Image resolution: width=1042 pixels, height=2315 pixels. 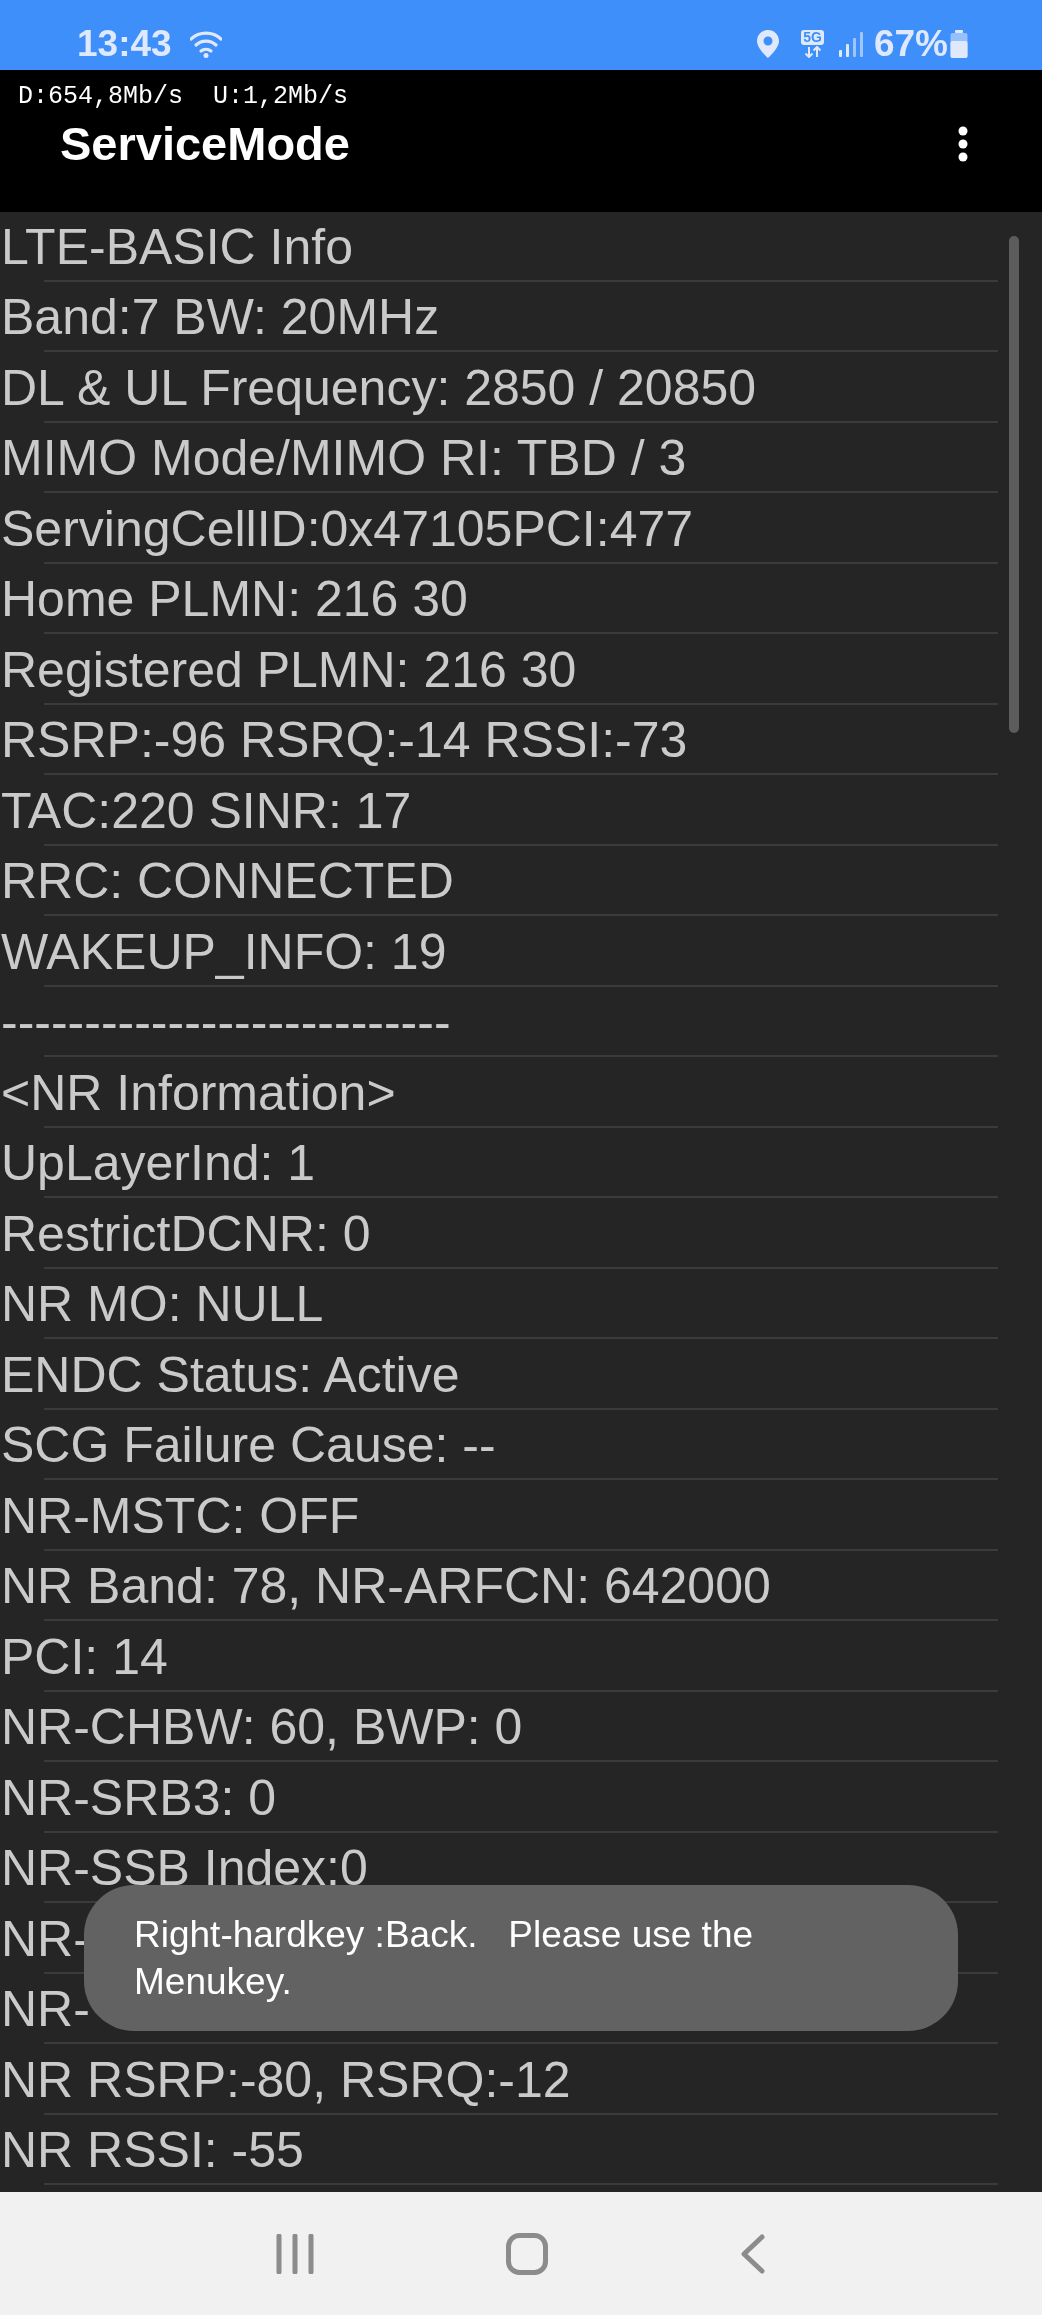 What do you see at coordinates (205, 44) in the screenshot?
I see `wifi-icon` at bounding box center [205, 44].